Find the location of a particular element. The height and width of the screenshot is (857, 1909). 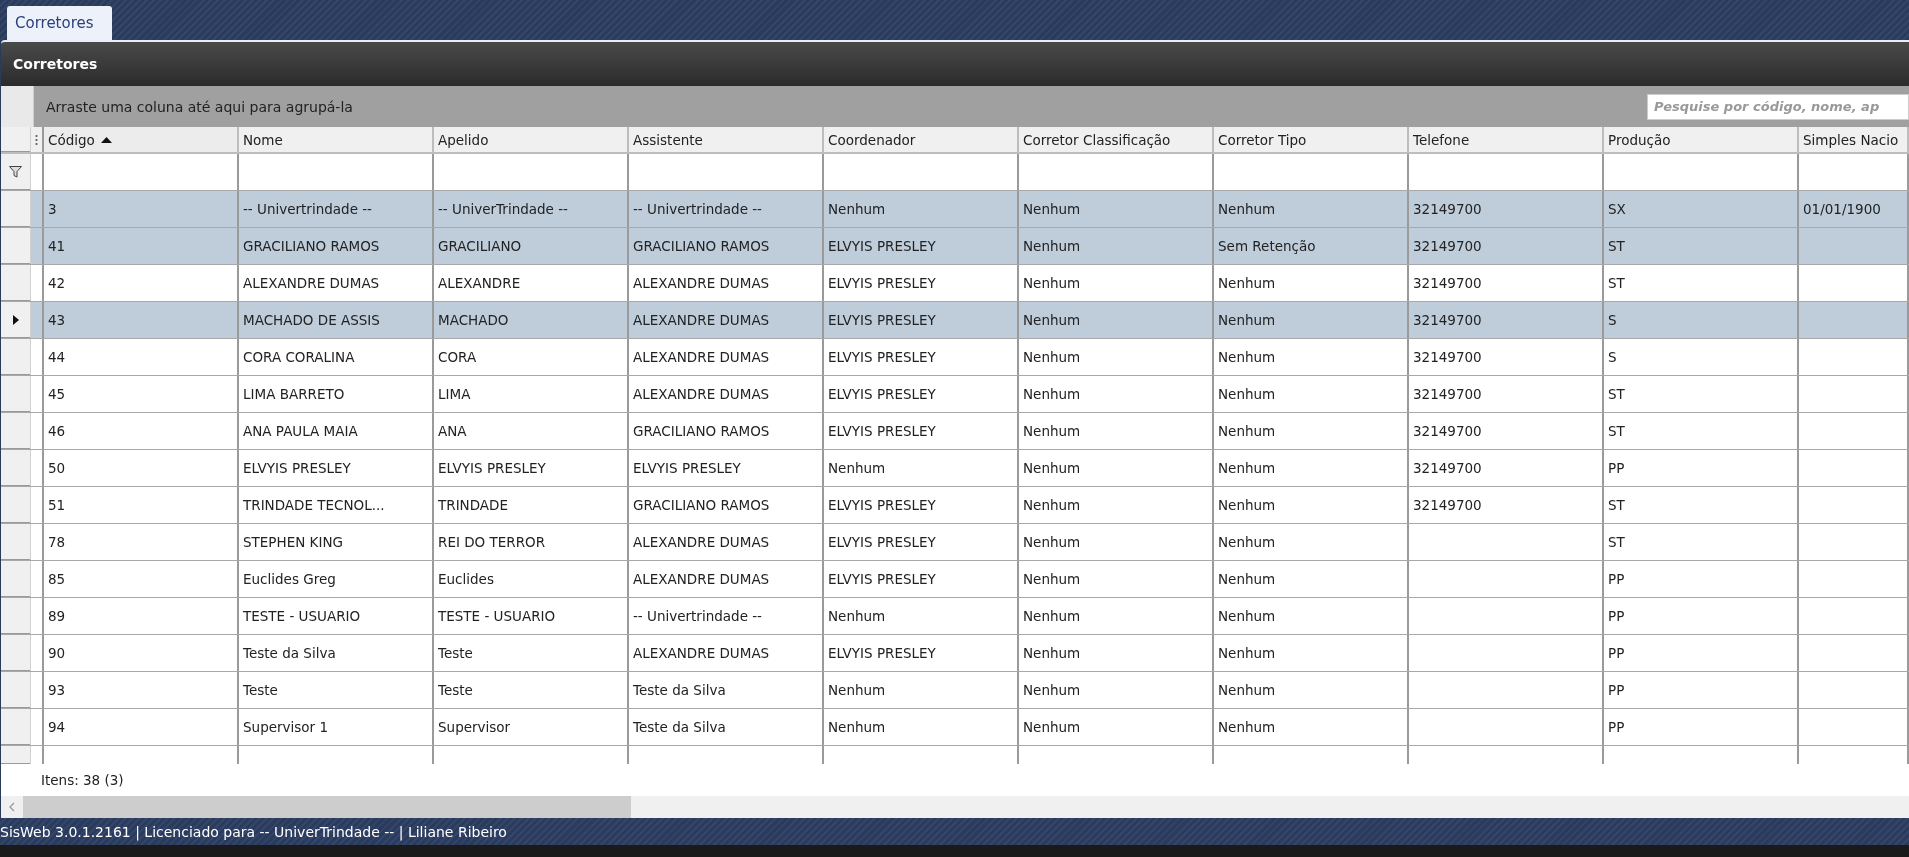

status-text: SisWeb 3.0.1.2161 | Licenciado para -- UniverTrindade -- | Liliane Ribeiro is located at coordinates (253, 831).